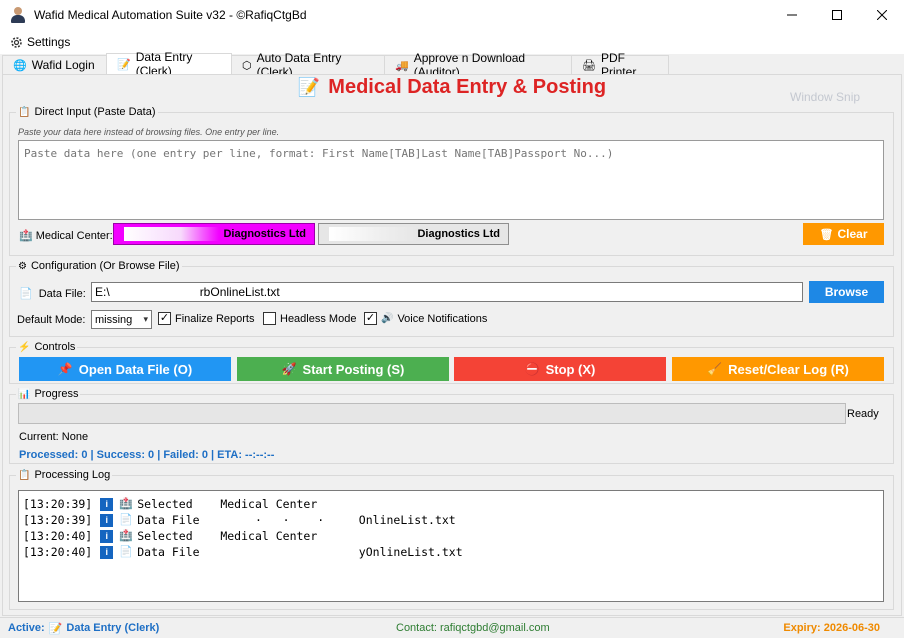  I want to click on open-label: Open Data File (O), so click(135, 369).